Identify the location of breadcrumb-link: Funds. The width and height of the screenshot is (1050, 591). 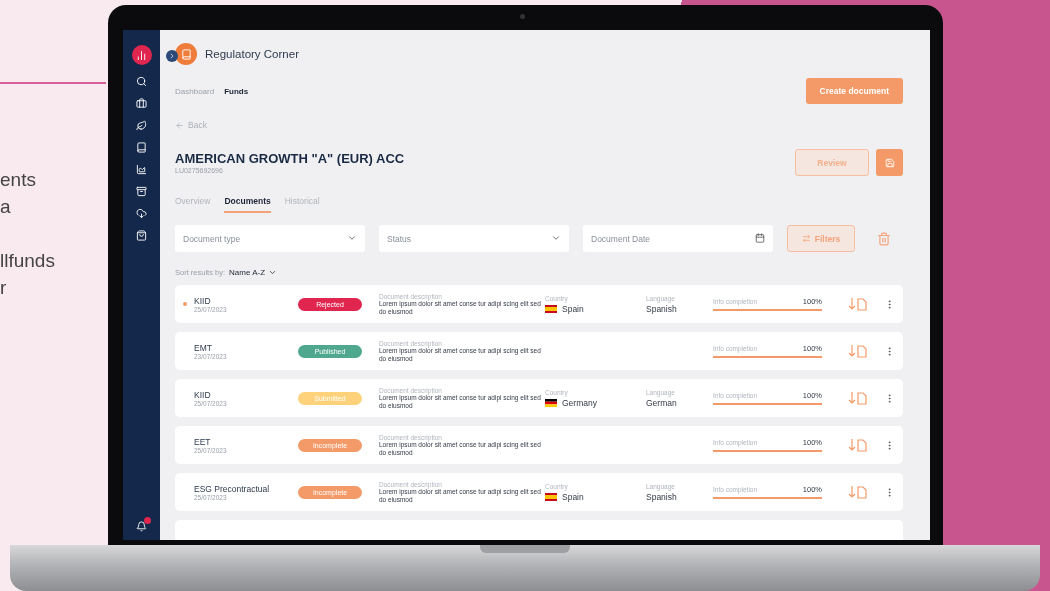
(236, 91).